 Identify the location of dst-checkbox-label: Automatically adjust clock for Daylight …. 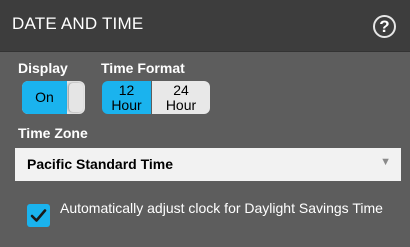
(221, 208).